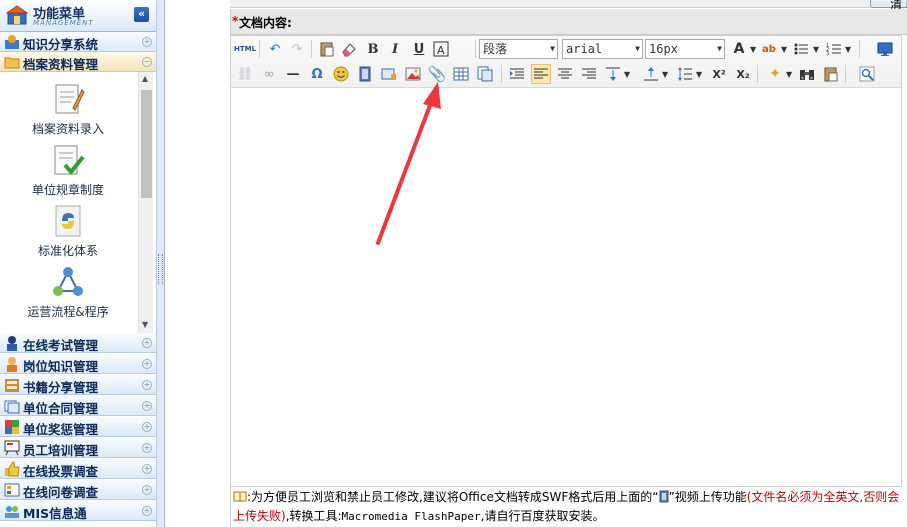 Image resolution: width=907 pixels, height=527 pixels. I want to click on magic-wand-icon: ✦, so click(775, 74).